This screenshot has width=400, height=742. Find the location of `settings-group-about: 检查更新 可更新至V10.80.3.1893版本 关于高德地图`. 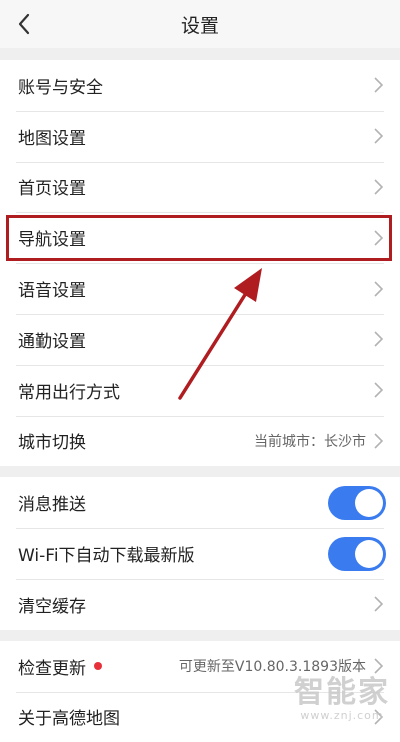

settings-group-about: 检查更新 可更新至V10.80.3.1893版本 关于高德地图 is located at coordinates (200, 691).